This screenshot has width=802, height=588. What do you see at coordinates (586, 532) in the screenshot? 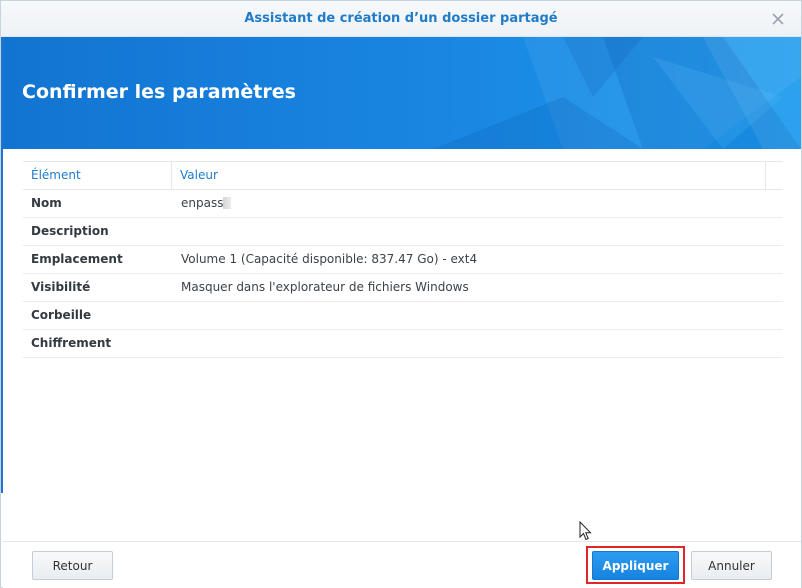
I see `mouse-pointer-icon` at bounding box center [586, 532].